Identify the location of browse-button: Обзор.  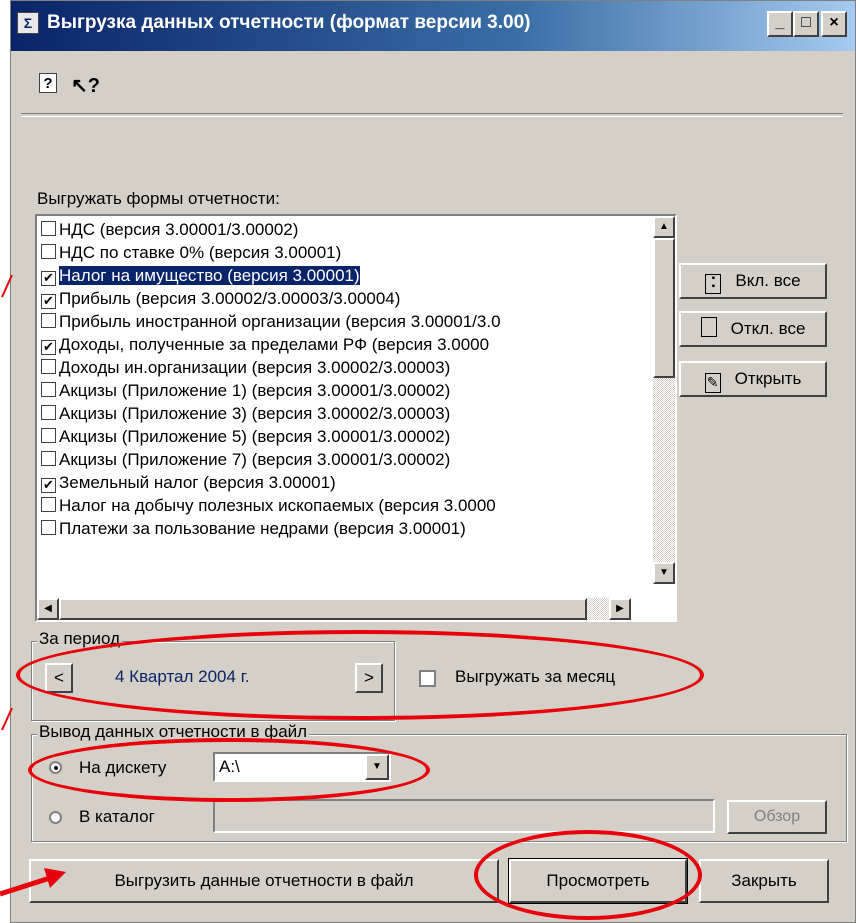
(777, 817).